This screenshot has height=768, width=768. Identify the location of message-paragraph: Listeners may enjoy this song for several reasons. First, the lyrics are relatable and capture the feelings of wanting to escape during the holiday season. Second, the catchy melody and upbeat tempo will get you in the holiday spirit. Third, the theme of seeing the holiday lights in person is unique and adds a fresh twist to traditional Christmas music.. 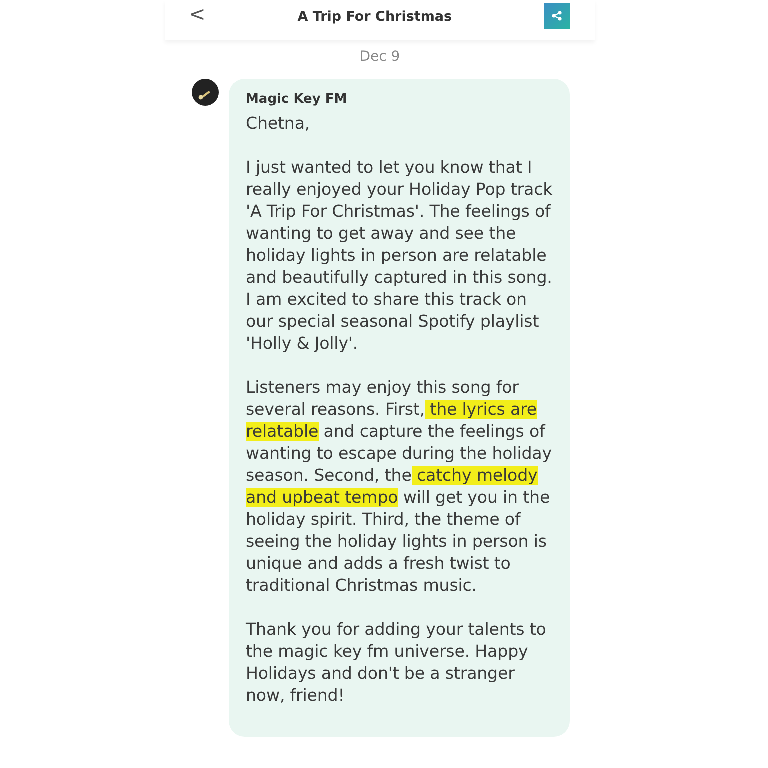
(399, 487).